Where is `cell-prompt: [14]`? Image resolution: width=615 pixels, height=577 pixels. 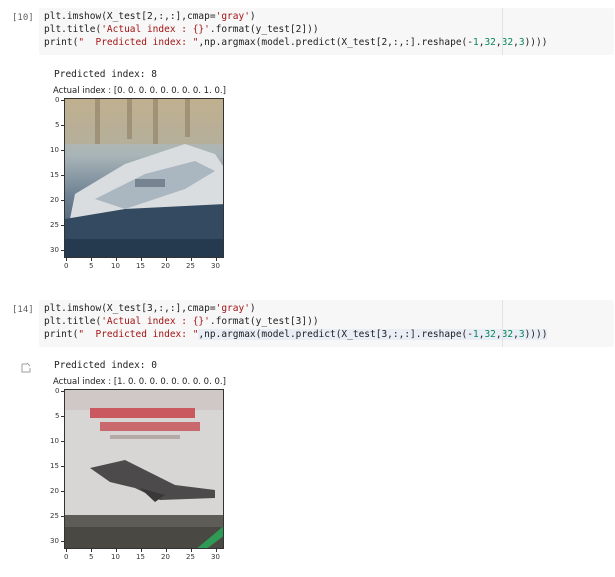 cell-prompt: [14] is located at coordinates (23, 310).